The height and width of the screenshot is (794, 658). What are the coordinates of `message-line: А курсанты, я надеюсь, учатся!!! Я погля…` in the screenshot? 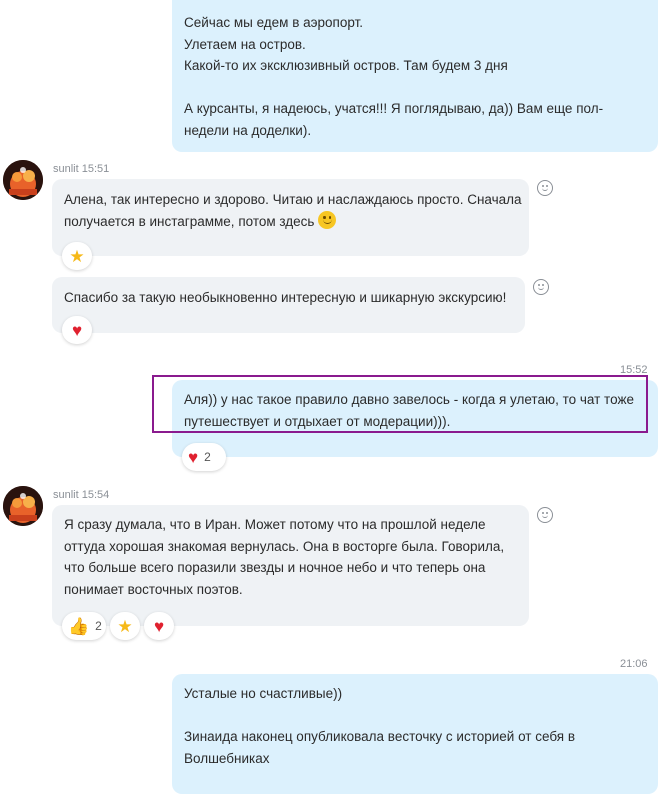 It's located at (394, 108).